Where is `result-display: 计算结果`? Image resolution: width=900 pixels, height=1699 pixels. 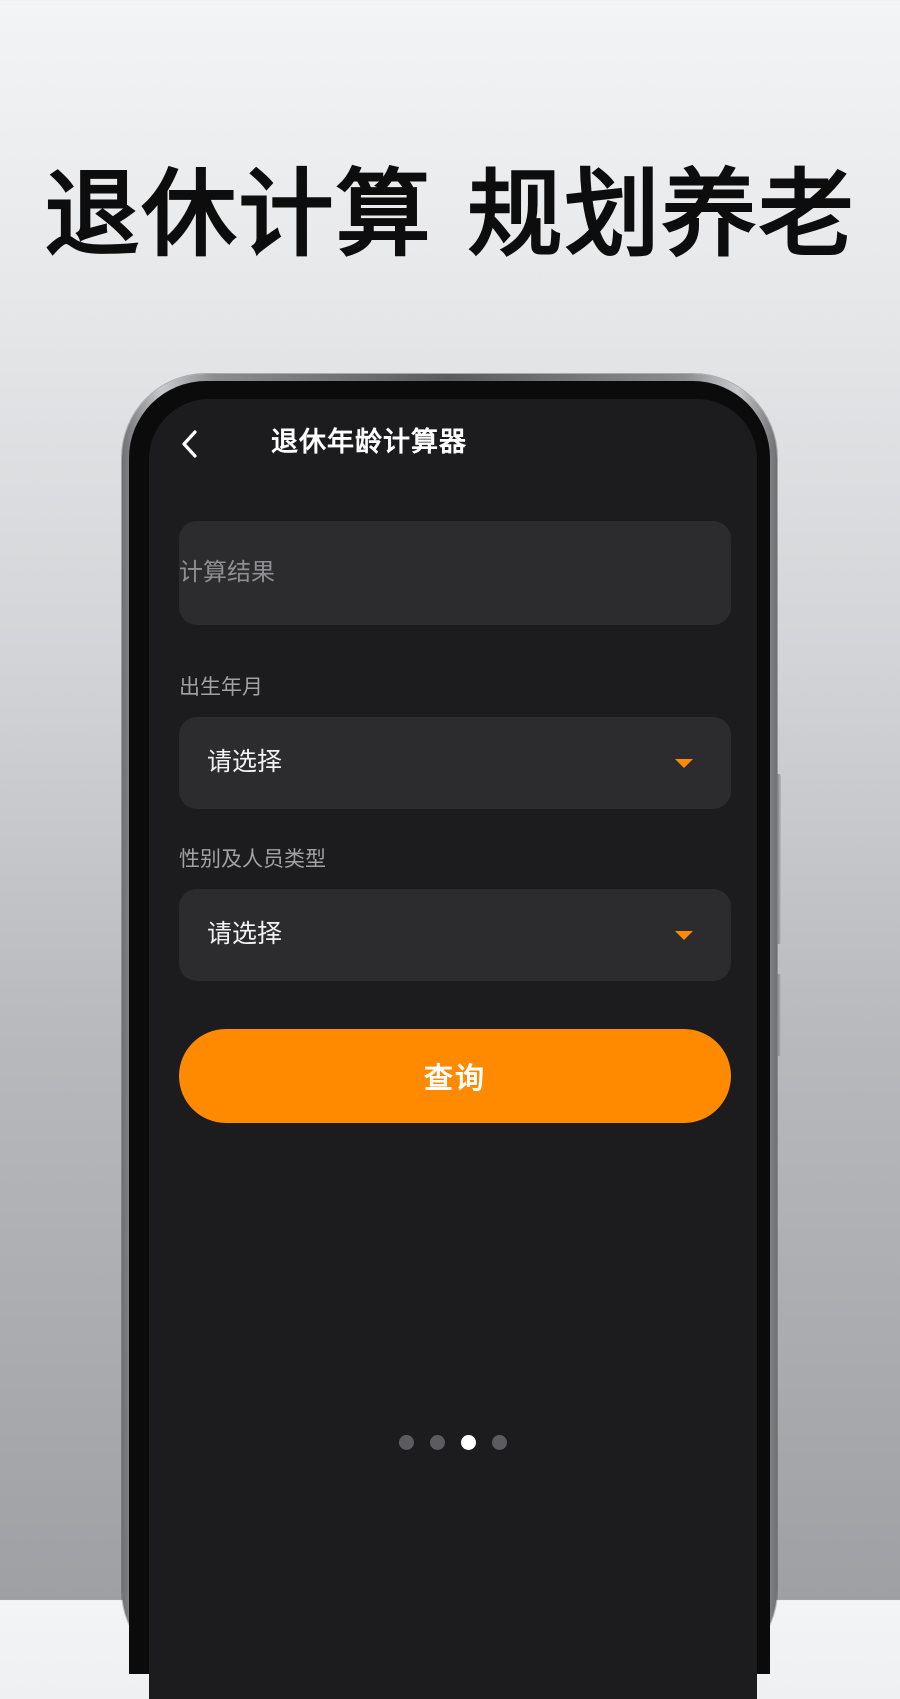
result-display: 计算结果 is located at coordinates (455, 573).